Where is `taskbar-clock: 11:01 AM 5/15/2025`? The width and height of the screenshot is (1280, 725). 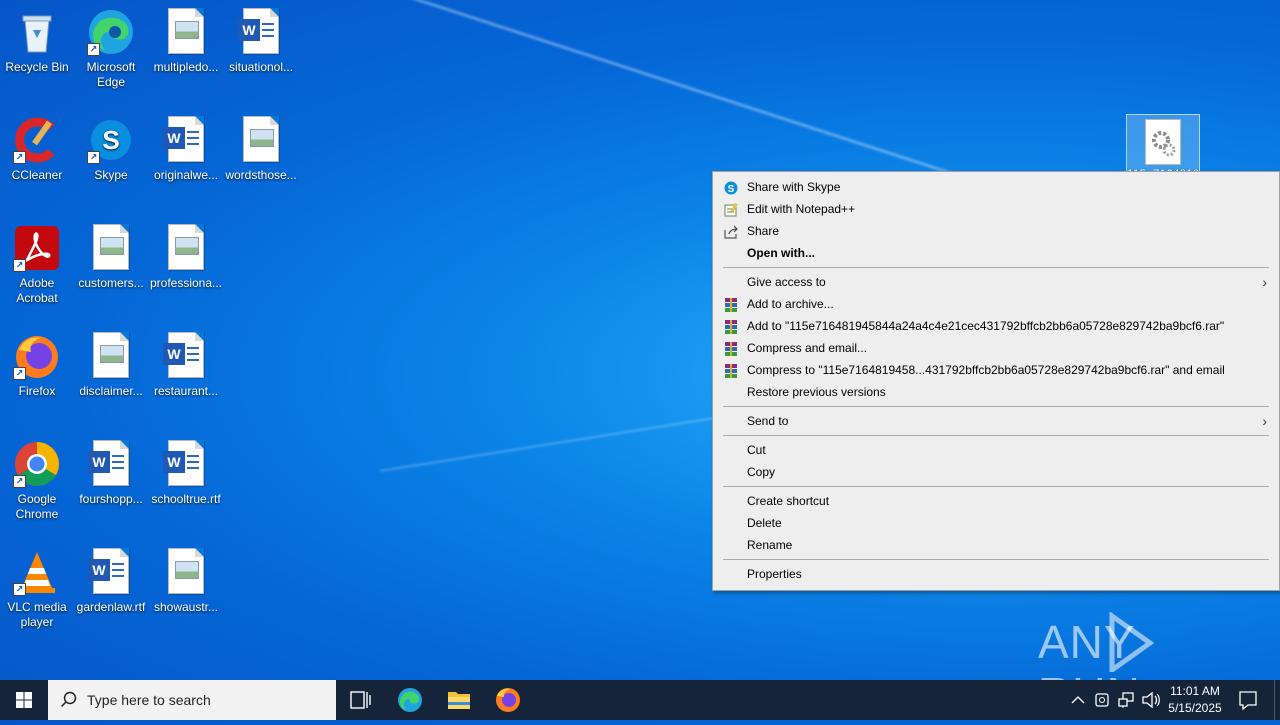
taskbar-clock: 11:01 AM 5/15/2025 is located at coordinates (1195, 700).